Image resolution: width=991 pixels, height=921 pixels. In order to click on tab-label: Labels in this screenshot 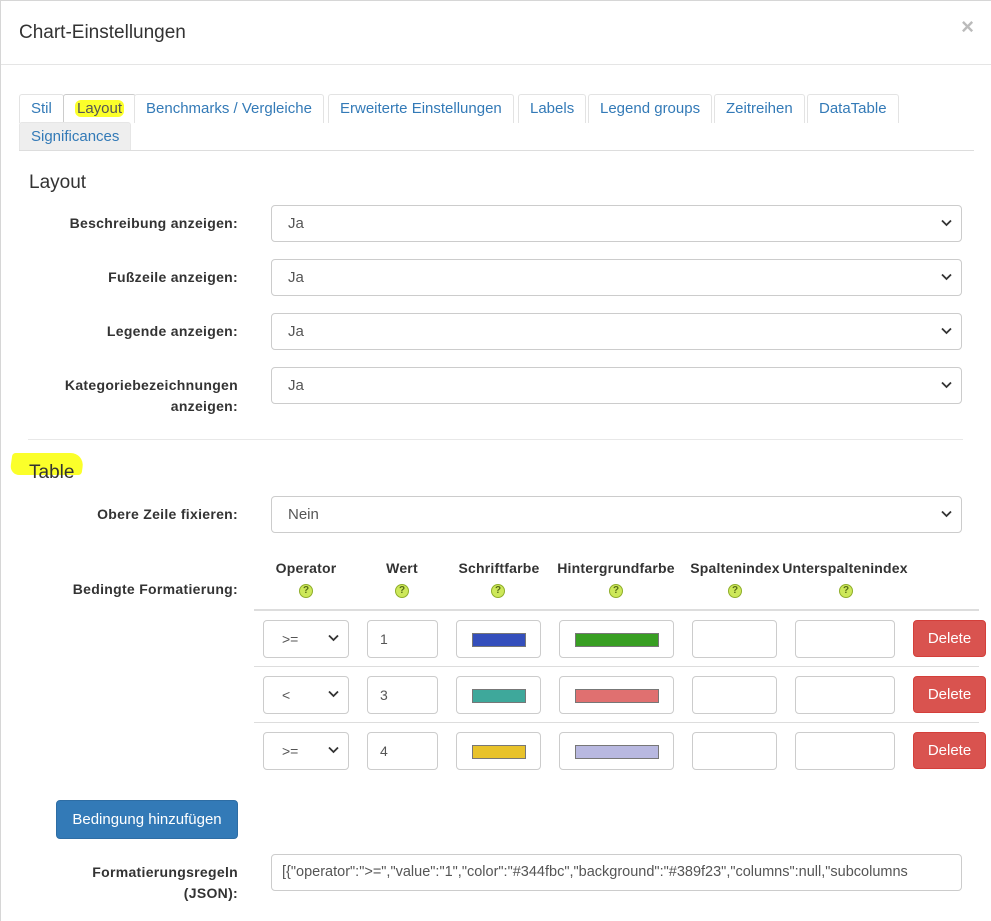, I will do `click(552, 108)`.